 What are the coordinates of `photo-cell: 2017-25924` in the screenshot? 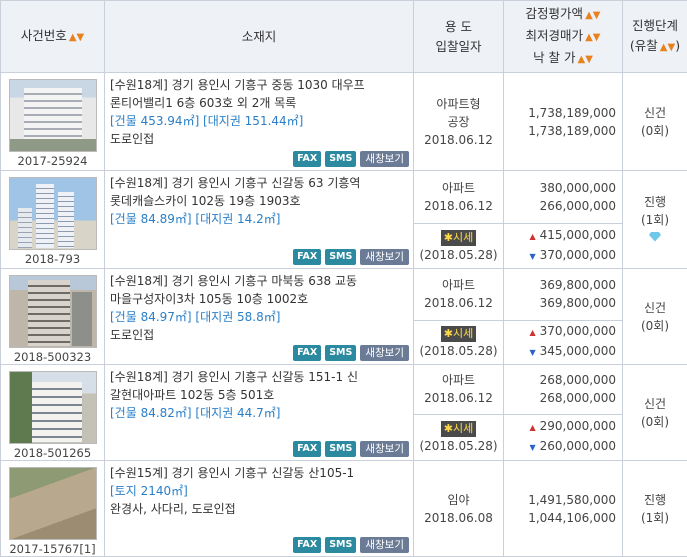 It's located at (53, 122).